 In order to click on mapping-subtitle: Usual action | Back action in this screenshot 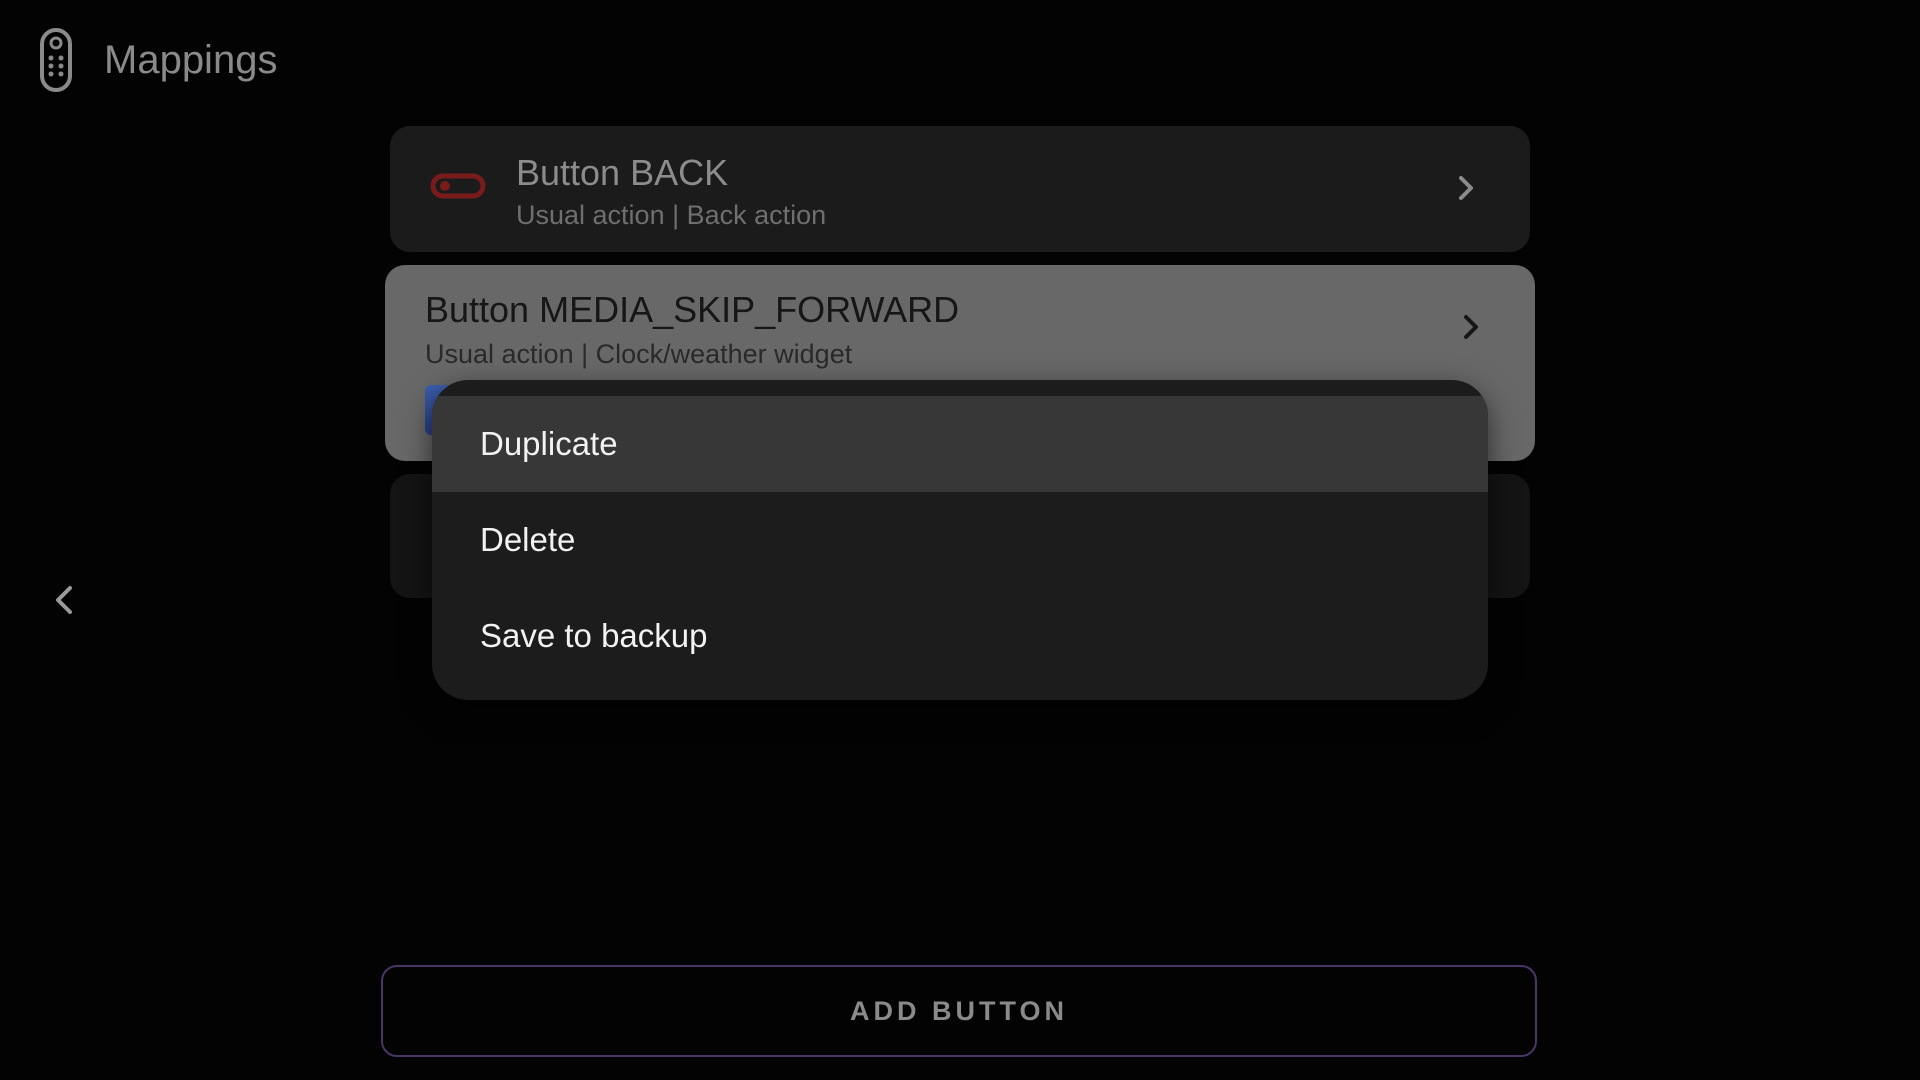, I will do `click(671, 215)`.